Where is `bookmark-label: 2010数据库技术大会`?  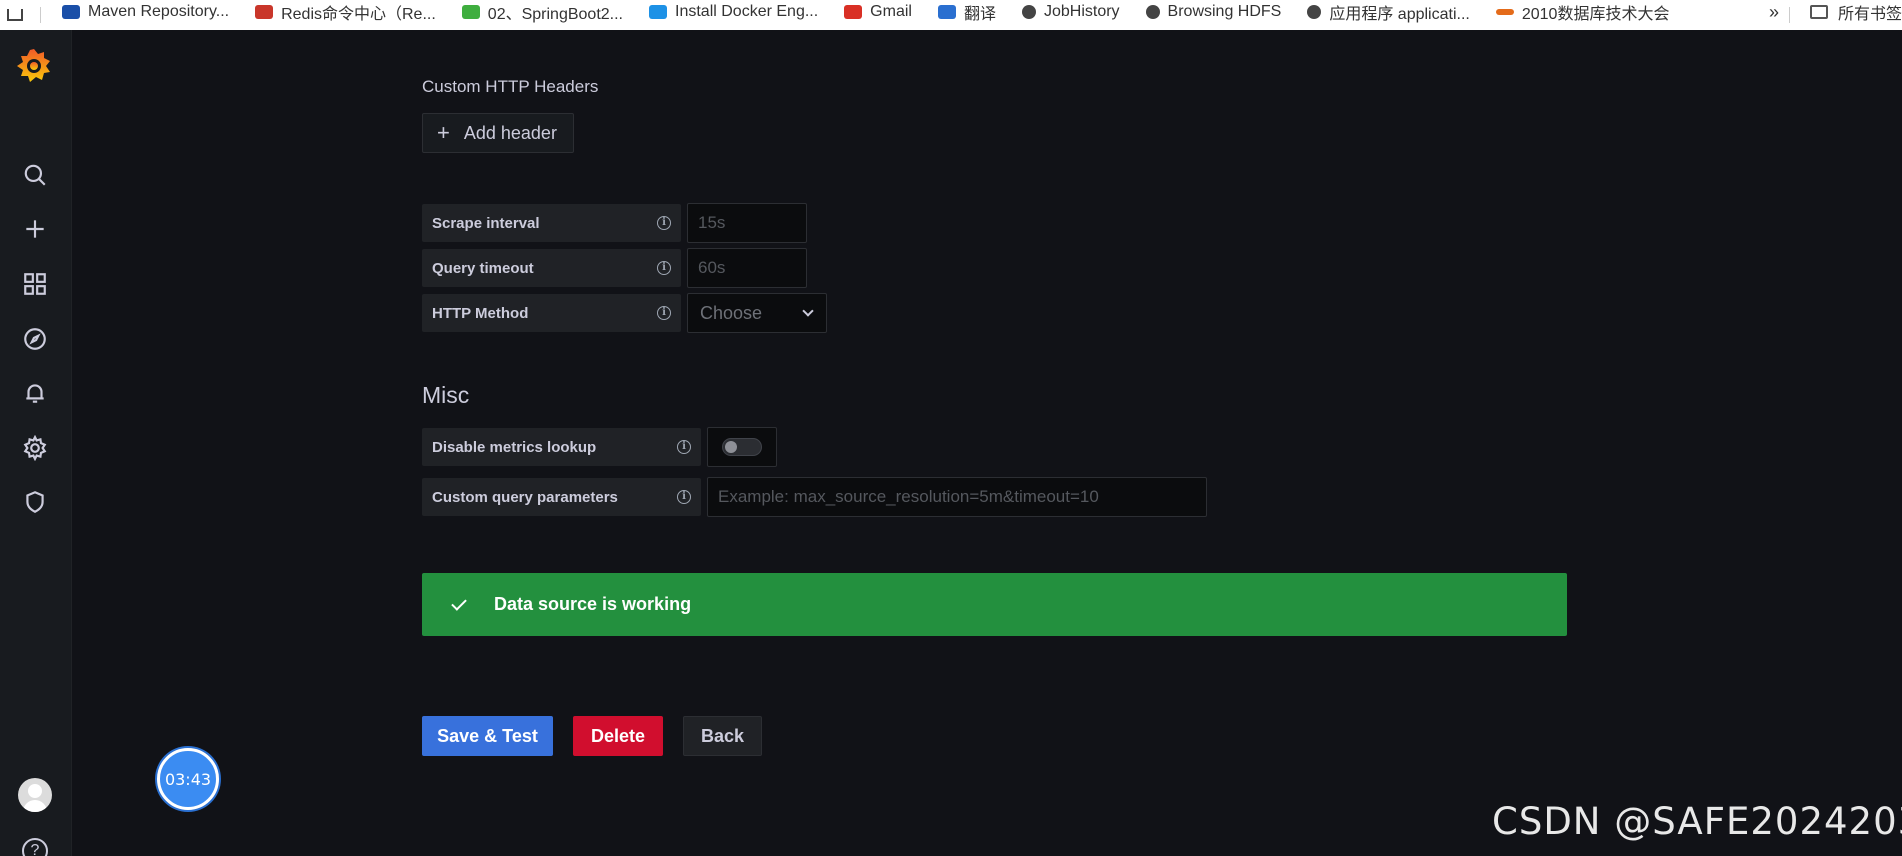
bookmark-label: 2010数据库技术大会 is located at coordinates (1595, 14).